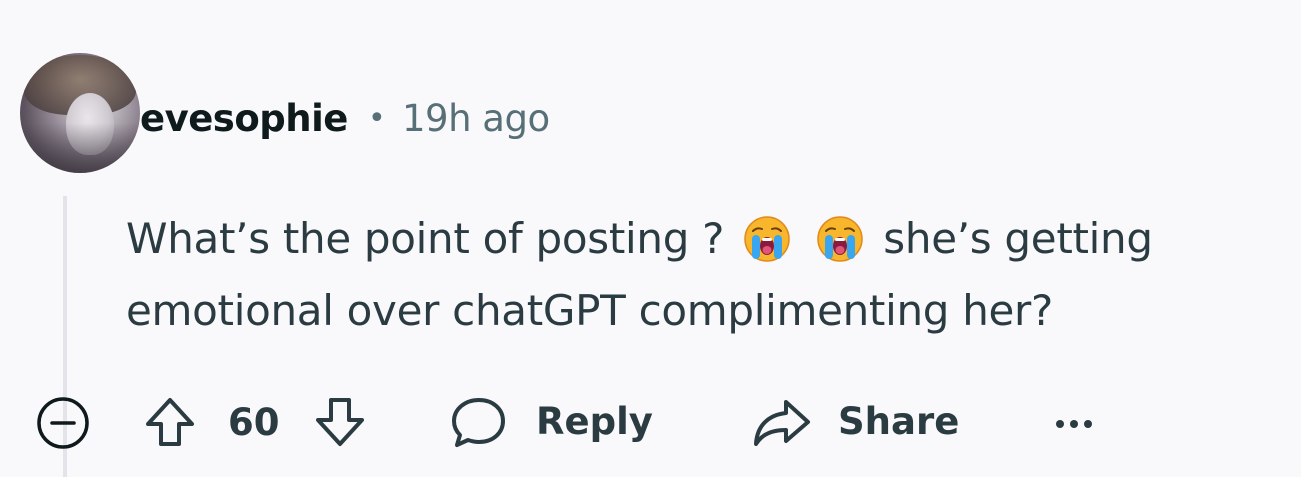  I want to click on avatar-shade, so click(80, 148).